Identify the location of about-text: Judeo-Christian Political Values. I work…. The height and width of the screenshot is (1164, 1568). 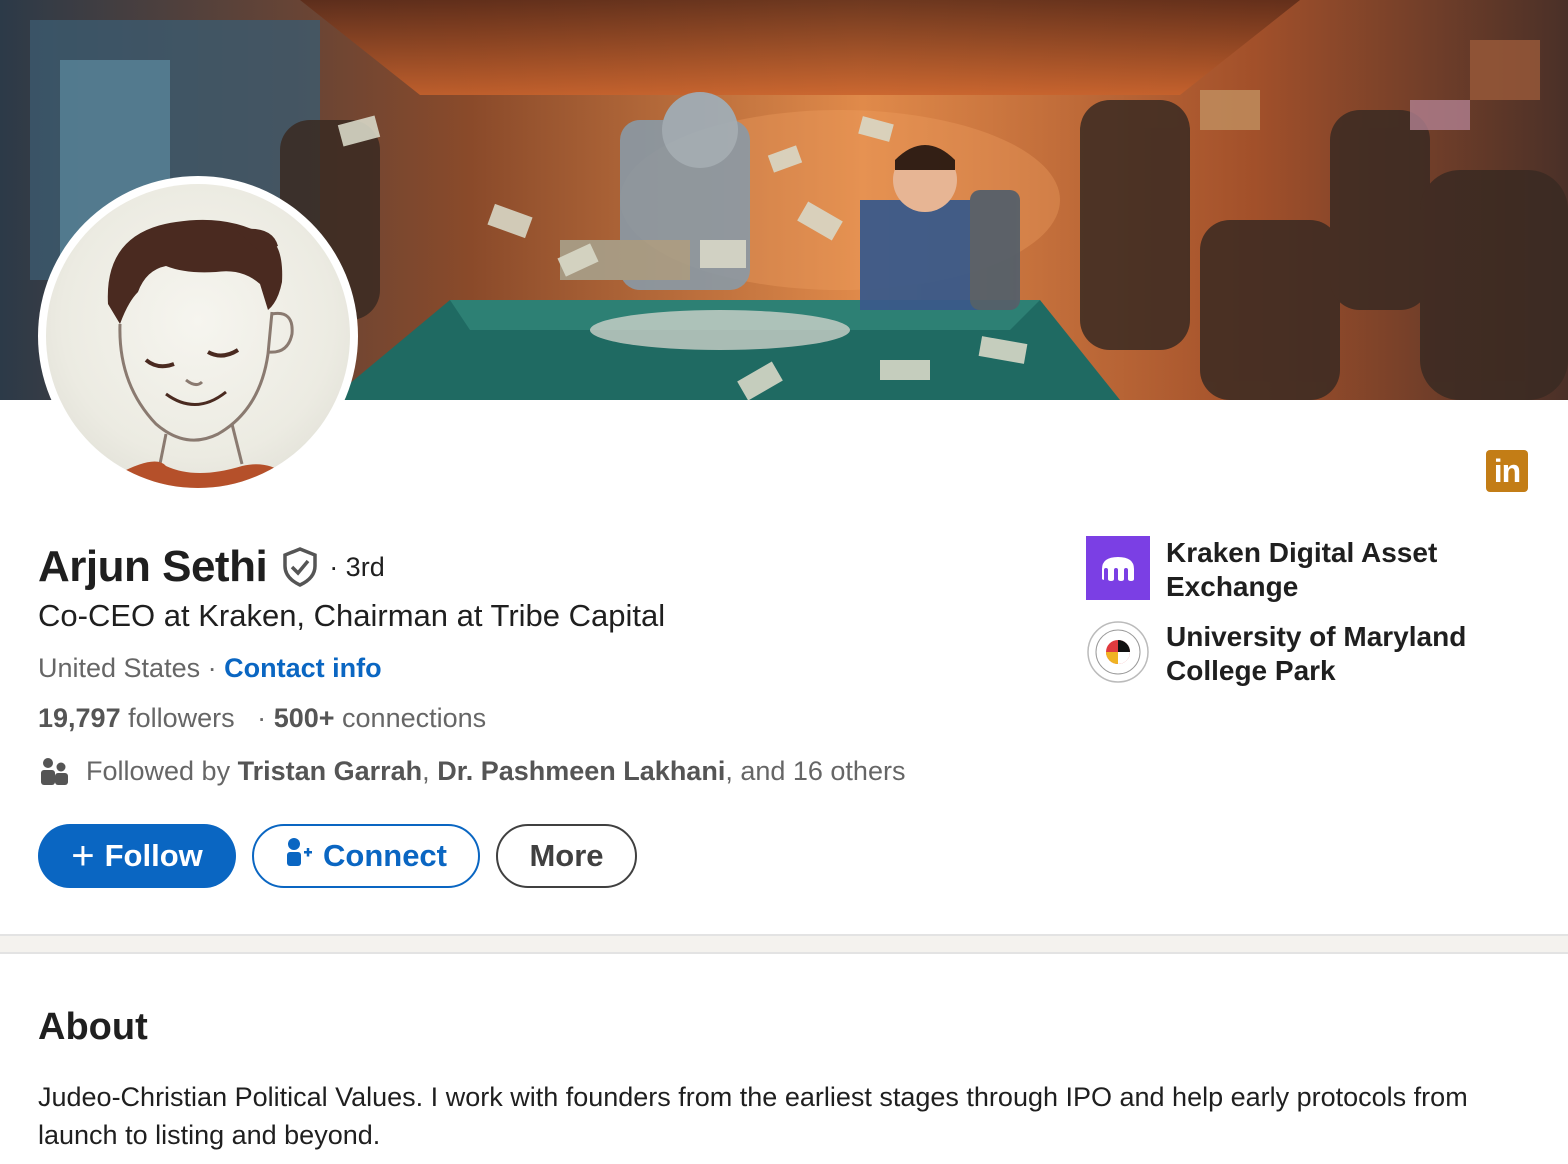
(753, 1116).